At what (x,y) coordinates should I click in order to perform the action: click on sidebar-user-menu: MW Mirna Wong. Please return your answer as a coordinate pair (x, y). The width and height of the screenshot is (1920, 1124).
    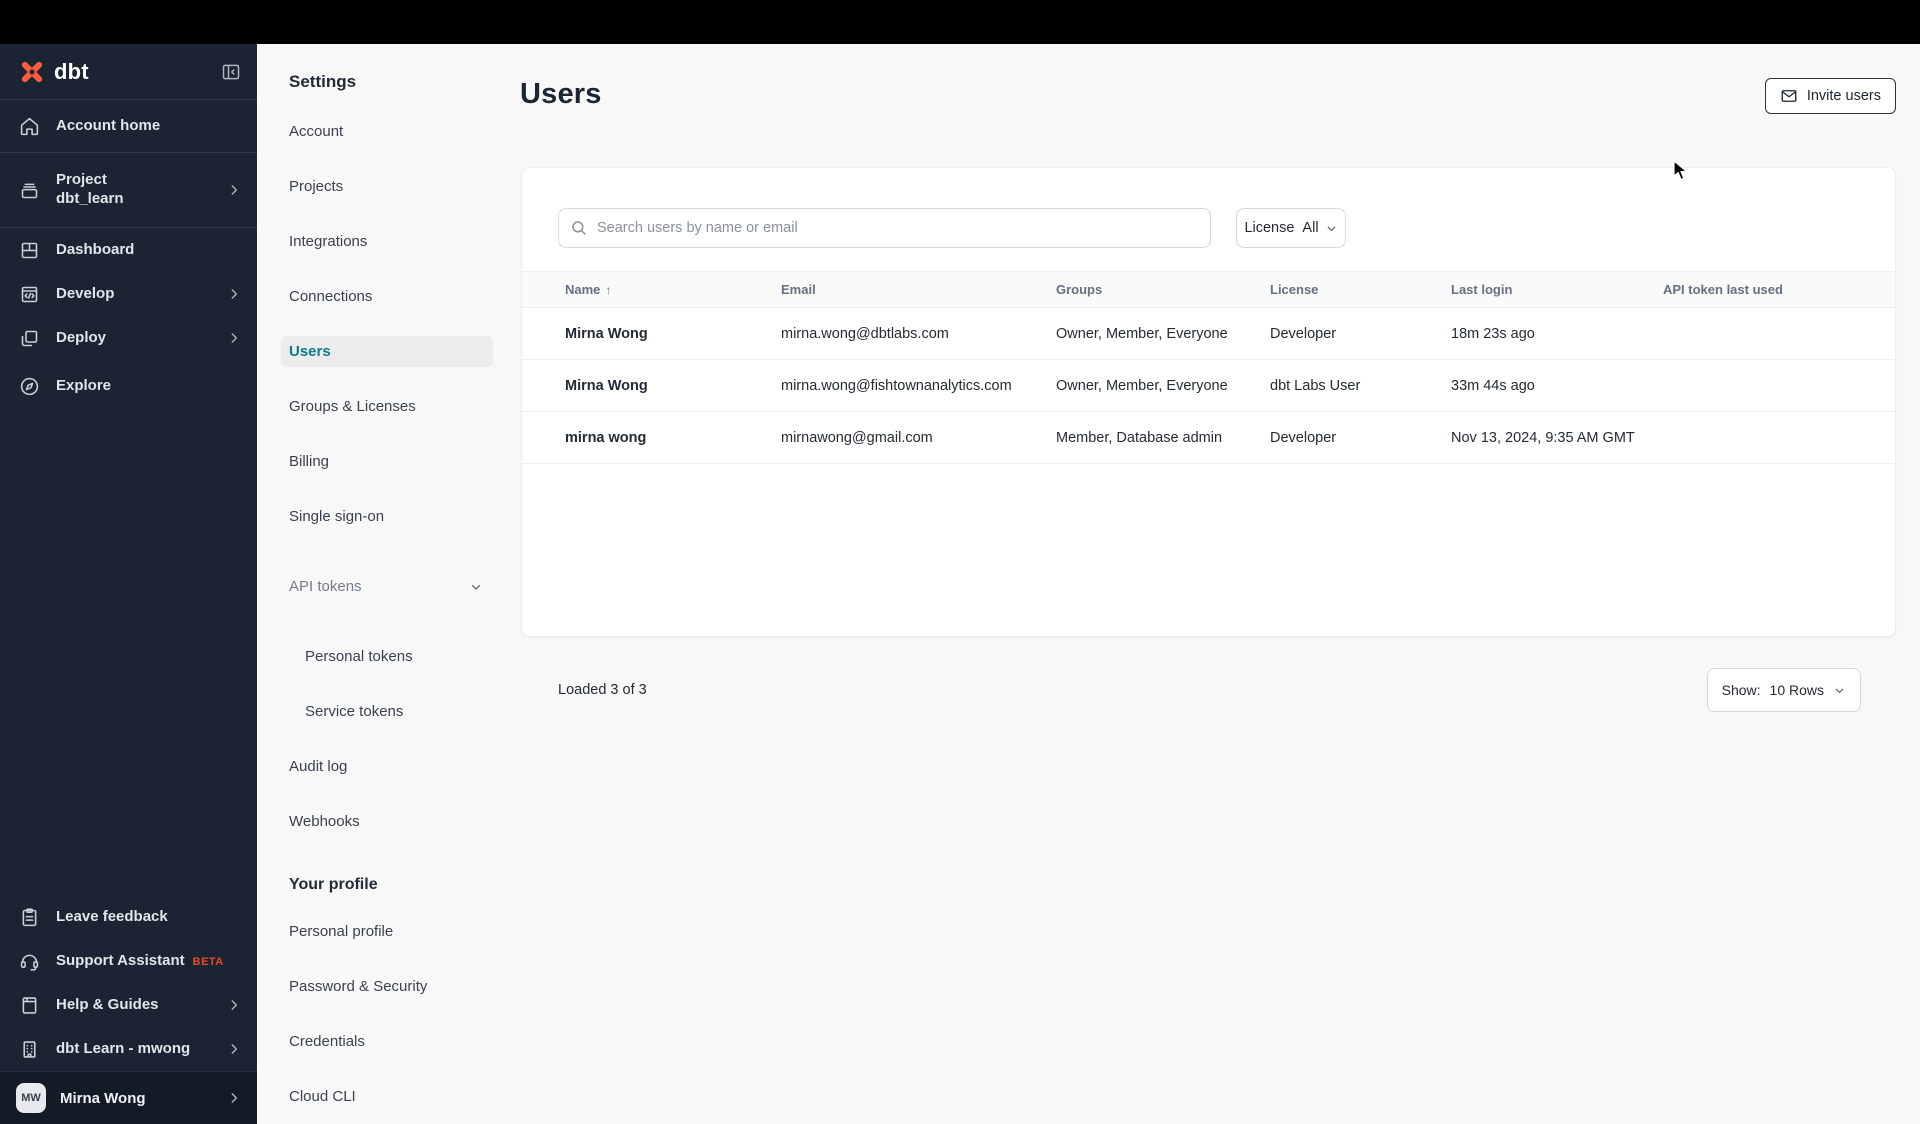
    Looking at the image, I should click on (128, 1097).